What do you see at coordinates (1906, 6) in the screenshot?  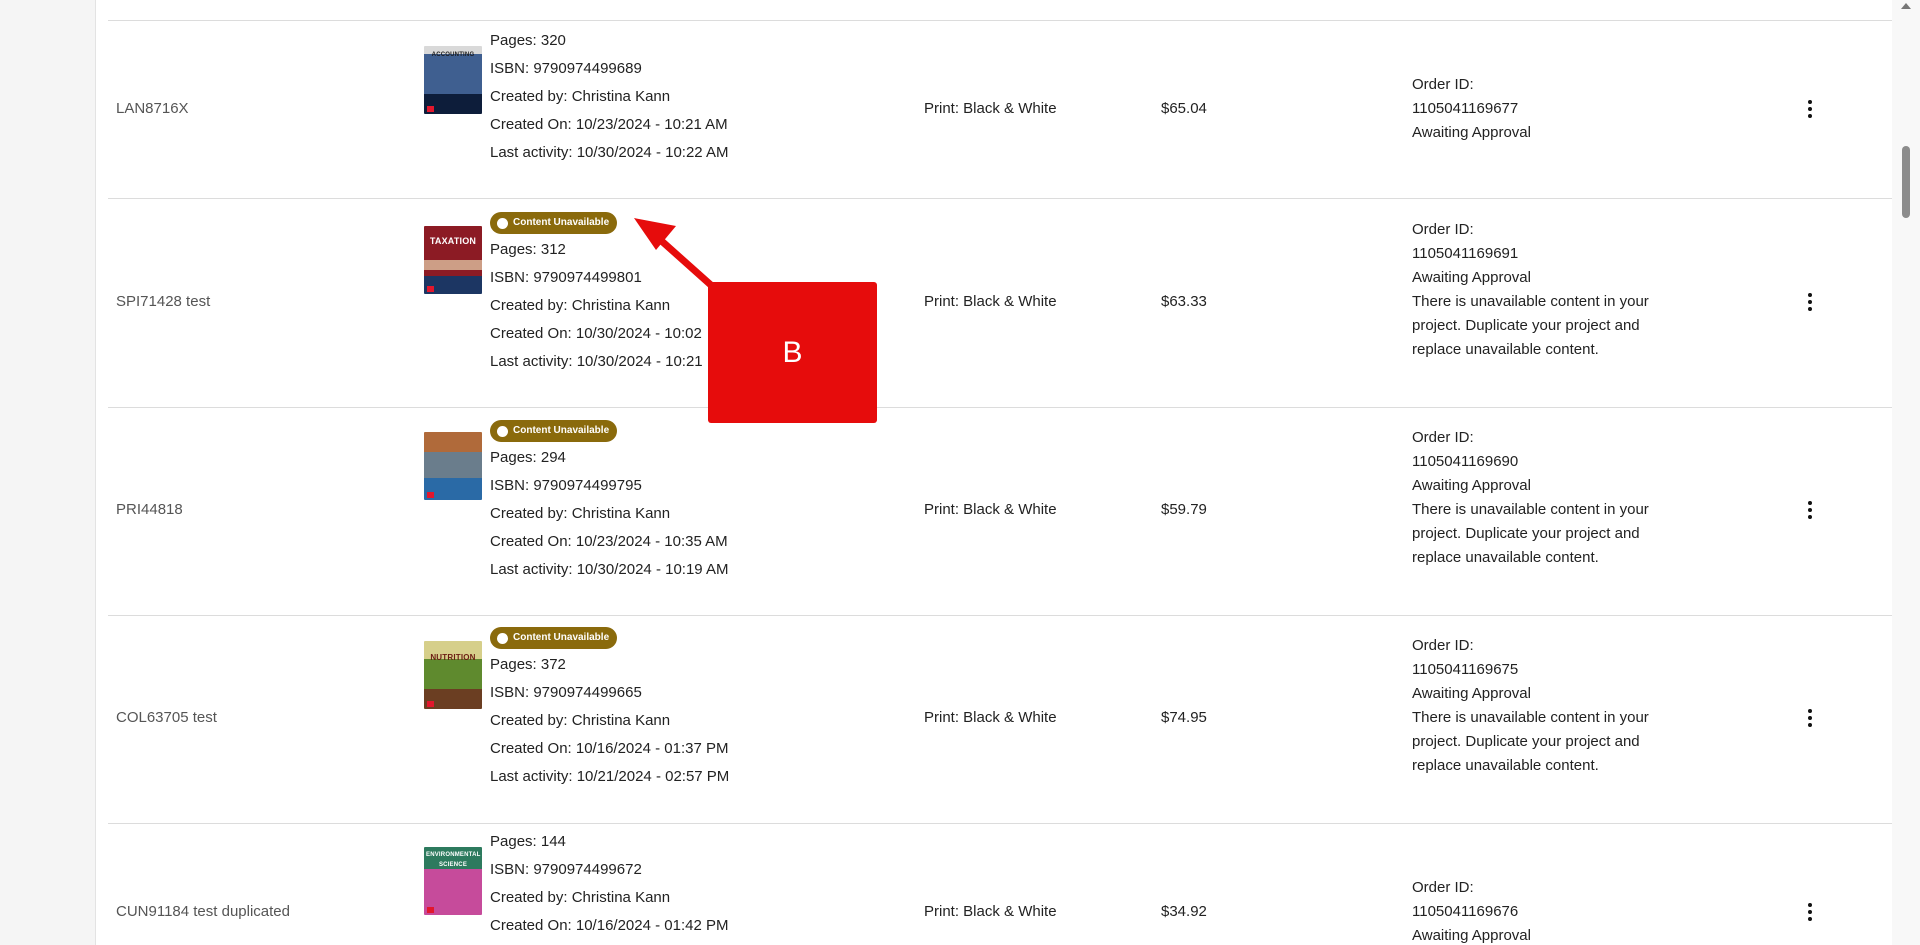 I see `scroll-up-arrow-icon` at bounding box center [1906, 6].